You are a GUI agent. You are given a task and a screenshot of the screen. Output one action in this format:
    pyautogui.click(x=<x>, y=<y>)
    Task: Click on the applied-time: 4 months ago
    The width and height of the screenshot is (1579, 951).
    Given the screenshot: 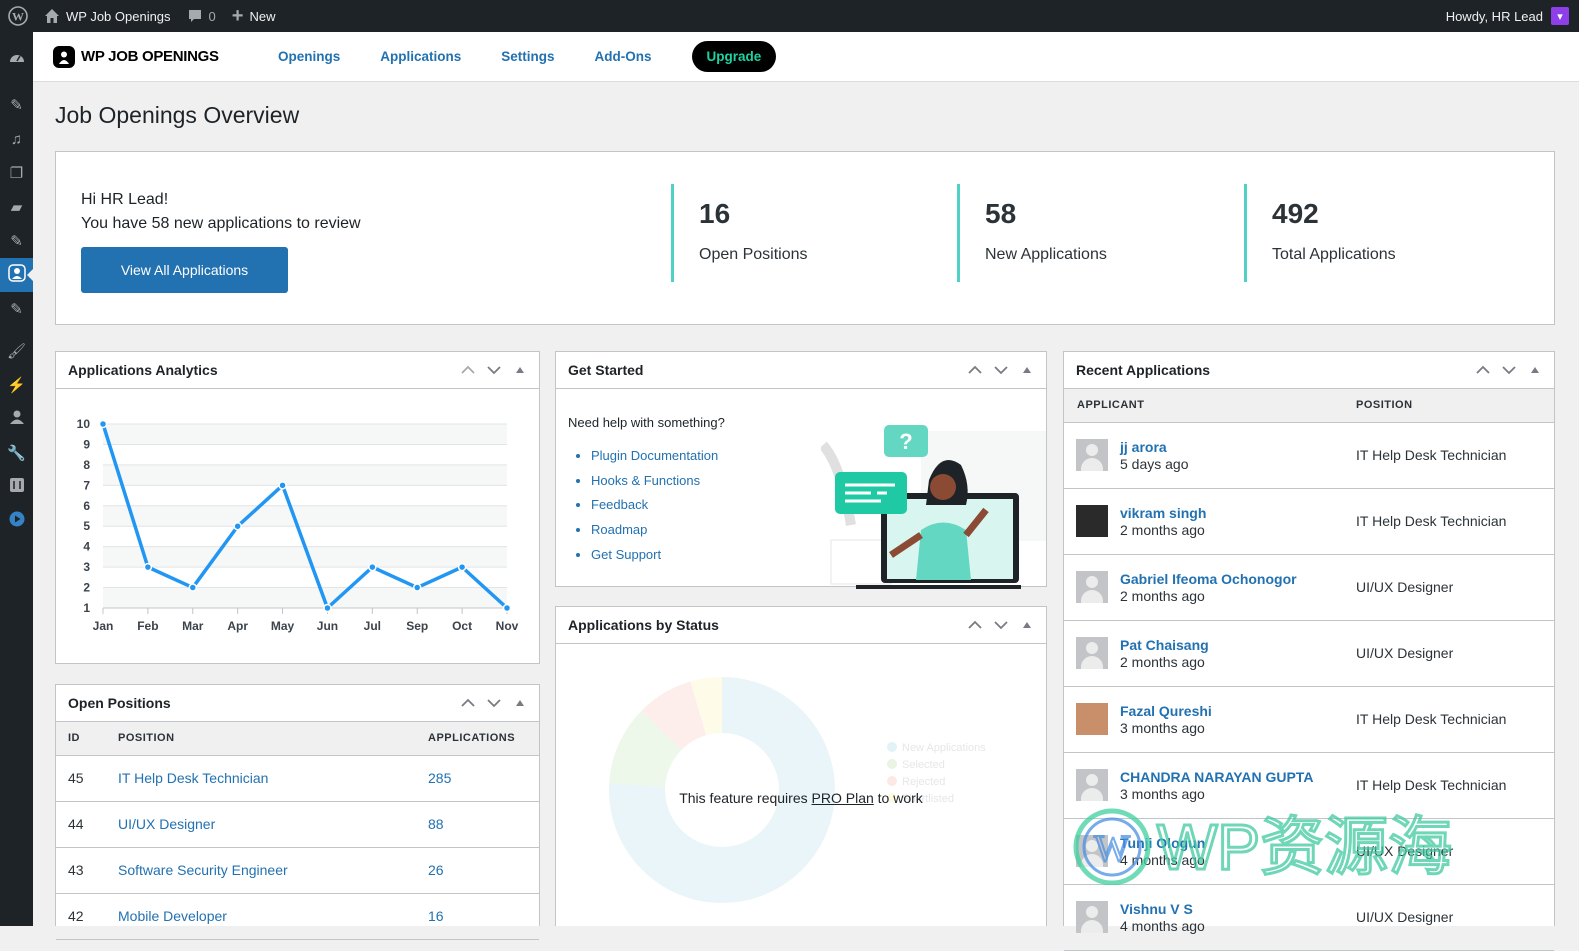 What is the action you would take?
    pyautogui.click(x=1162, y=859)
    